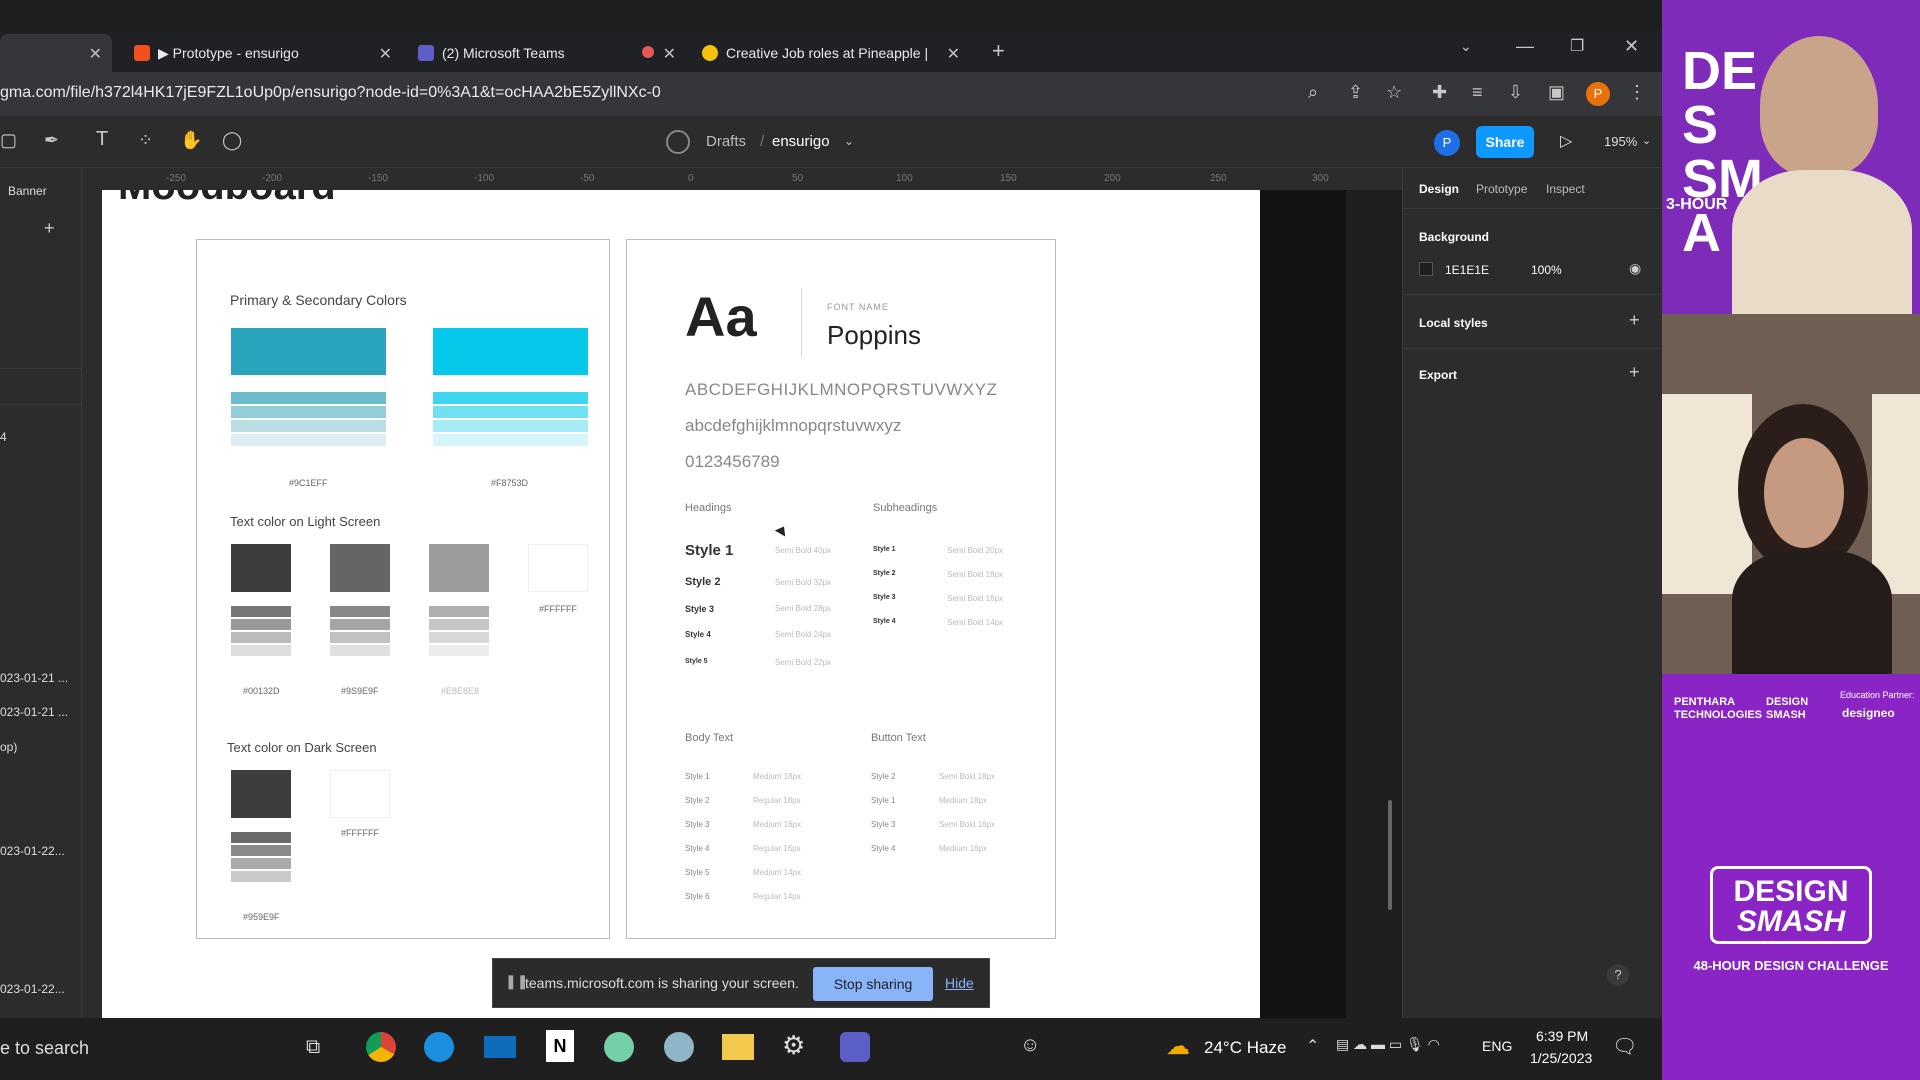 This screenshot has width=1920, height=1080. What do you see at coordinates (1505, 142) in the screenshot?
I see `share-button: Share` at bounding box center [1505, 142].